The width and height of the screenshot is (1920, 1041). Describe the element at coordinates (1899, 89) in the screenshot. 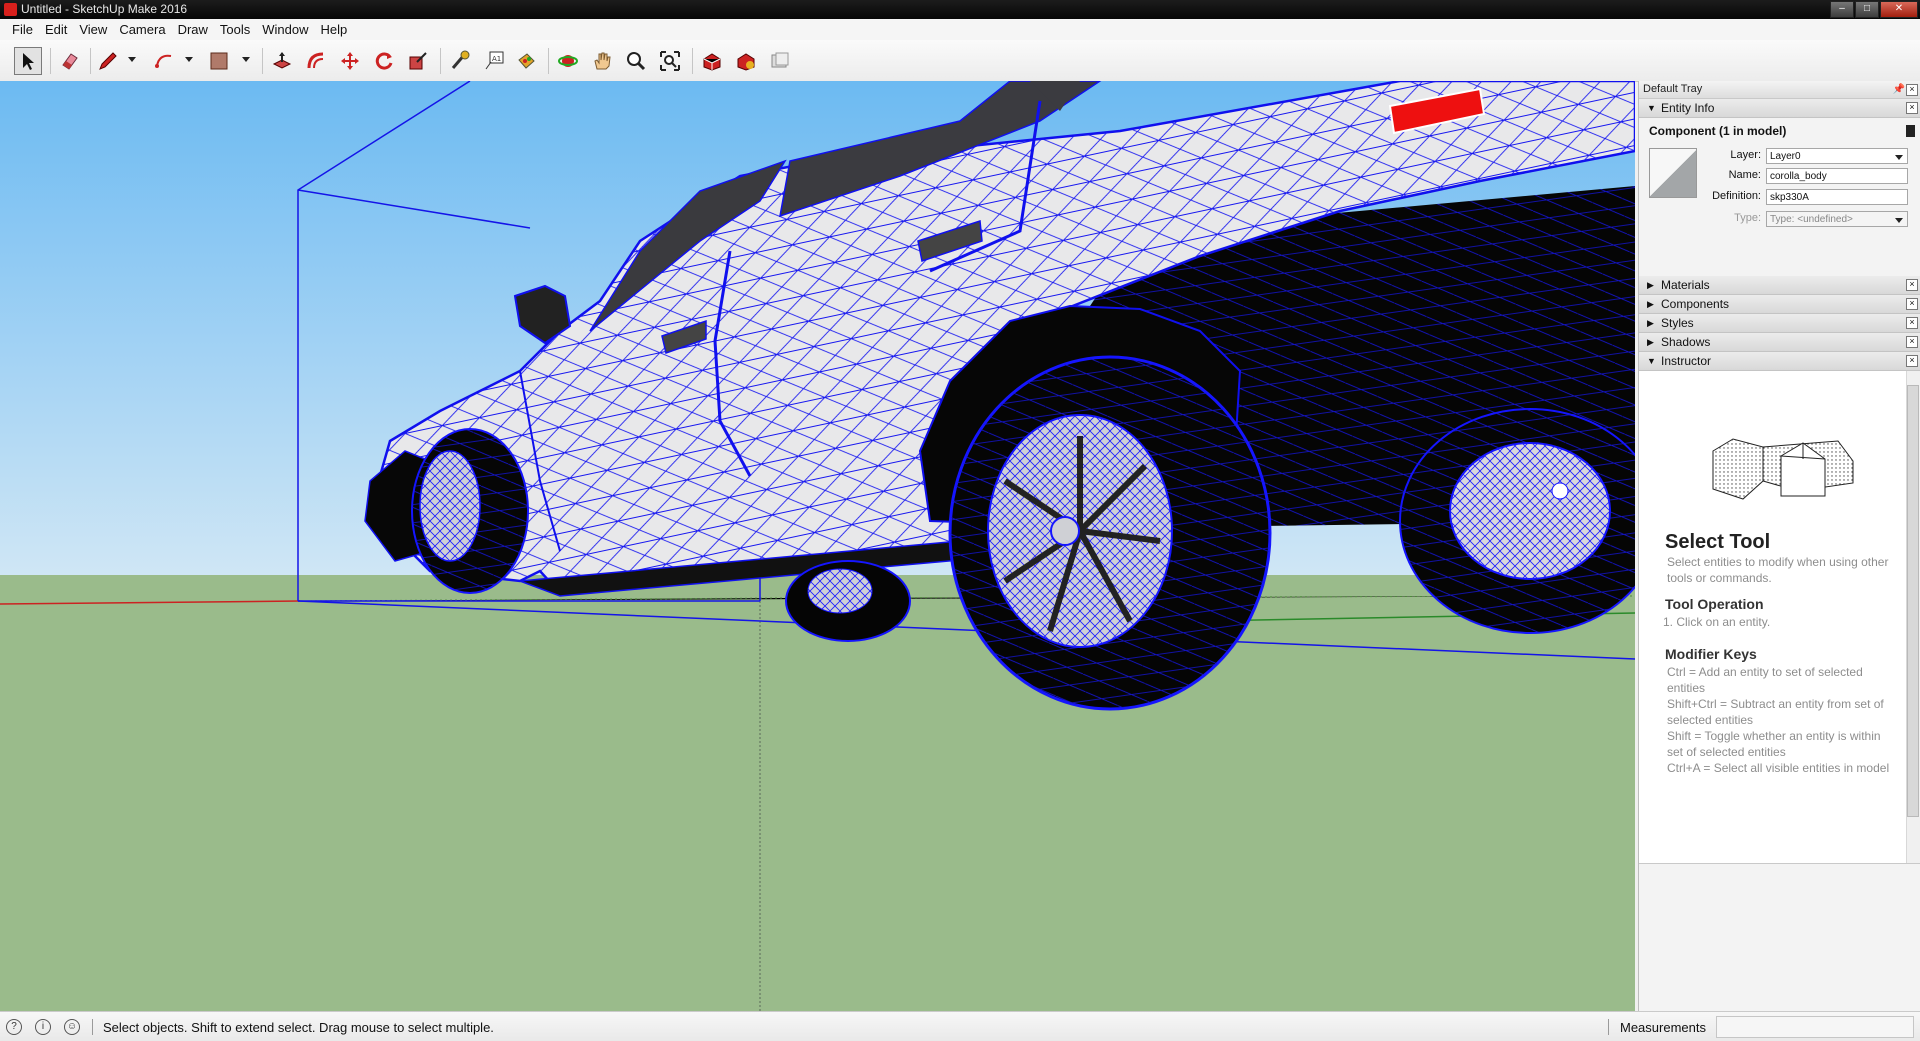

I see `pin-icon: 📌` at that location.